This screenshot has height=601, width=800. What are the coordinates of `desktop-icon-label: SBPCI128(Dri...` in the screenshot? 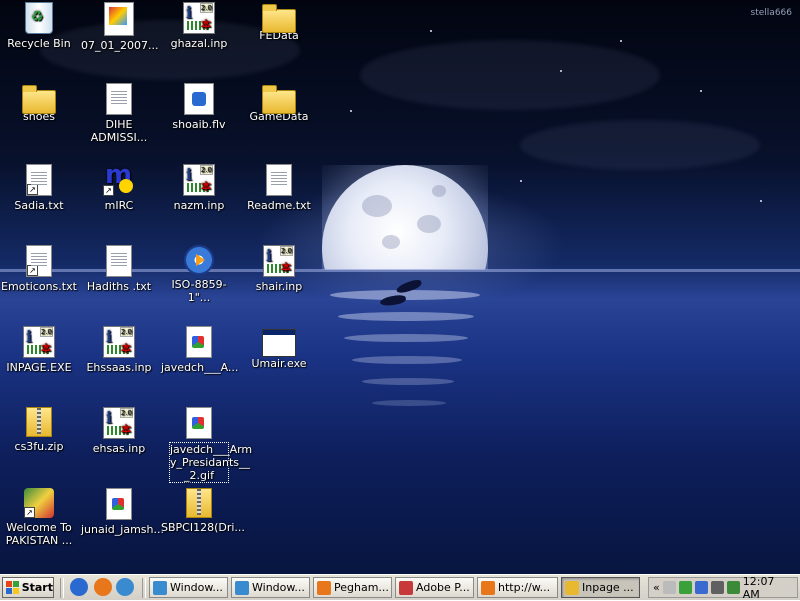 It's located at (203, 527).